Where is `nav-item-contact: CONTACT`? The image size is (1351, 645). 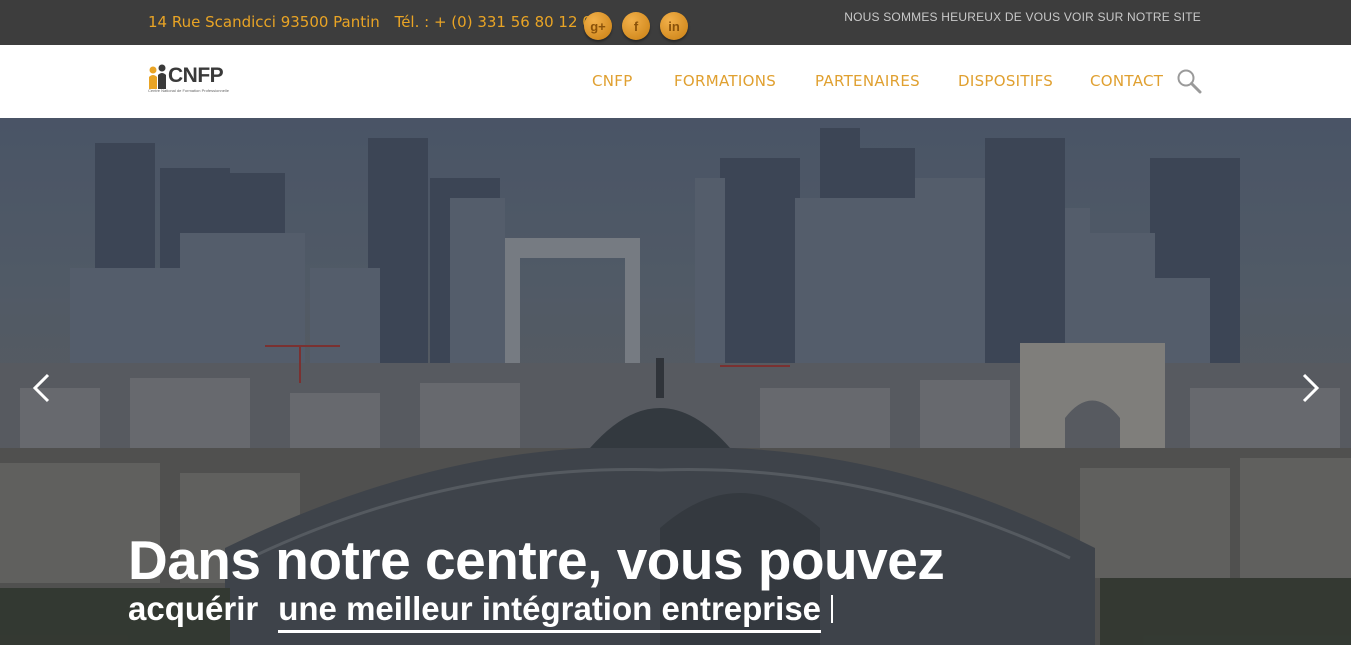 nav-item-contact: CONTACT is located at coordinates (1126, 81).